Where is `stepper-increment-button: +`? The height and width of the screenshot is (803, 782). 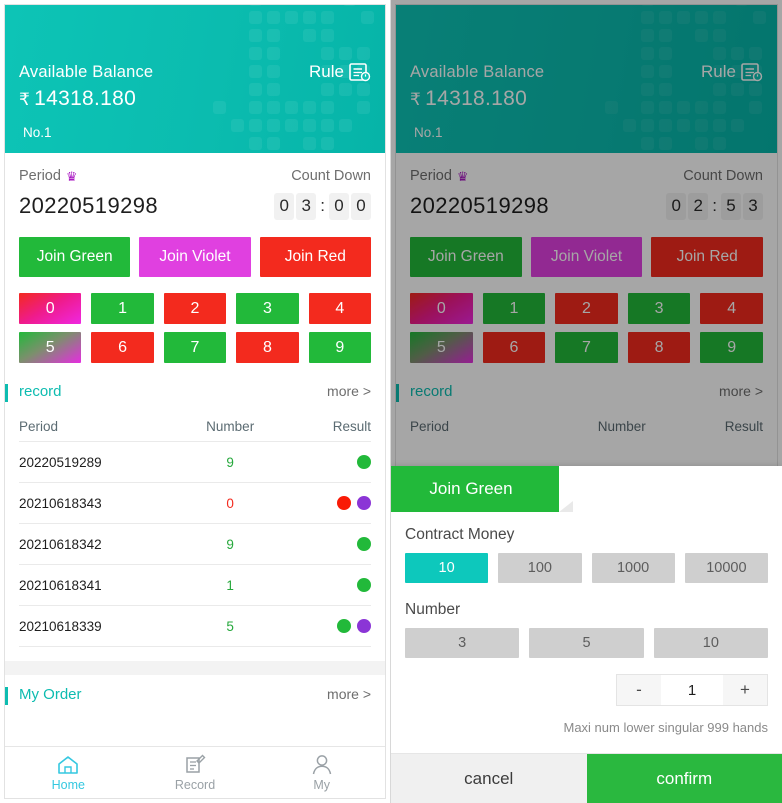
stepper-increment-button: + is located at coordinates (745, 690).